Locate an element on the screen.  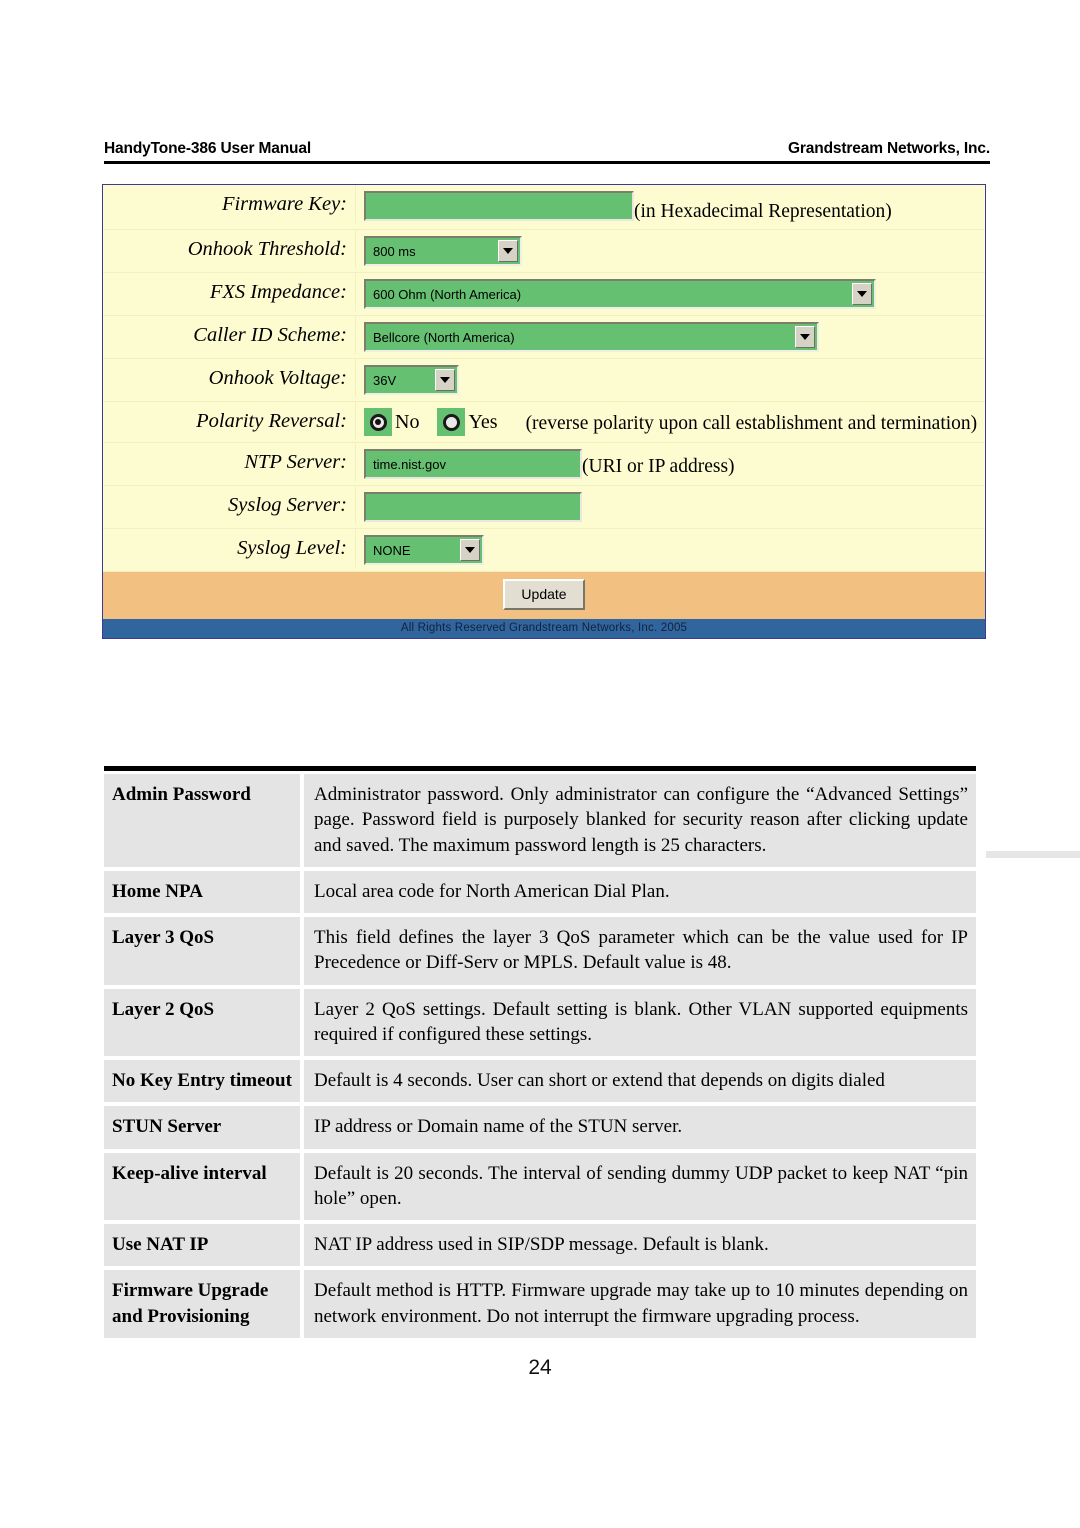
radio-dot-selected-icon is located at coordinates (378, 422).